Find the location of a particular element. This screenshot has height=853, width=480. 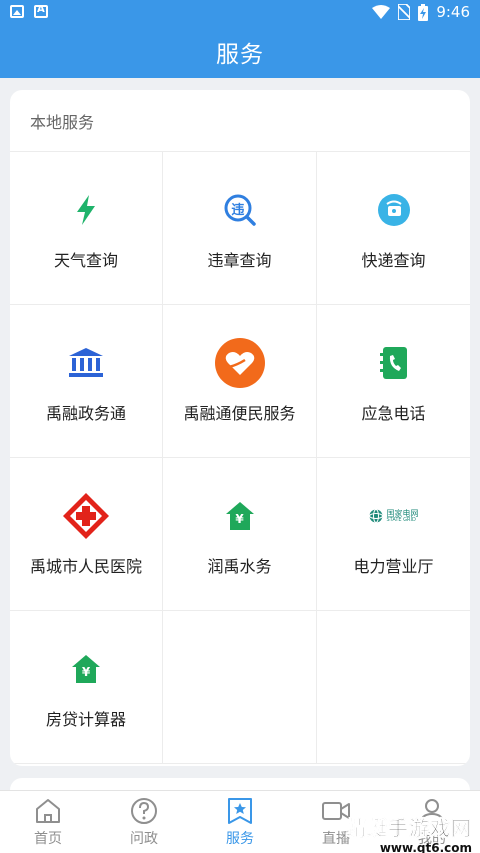

no-sim-icon is located at coordinates (404, 12).